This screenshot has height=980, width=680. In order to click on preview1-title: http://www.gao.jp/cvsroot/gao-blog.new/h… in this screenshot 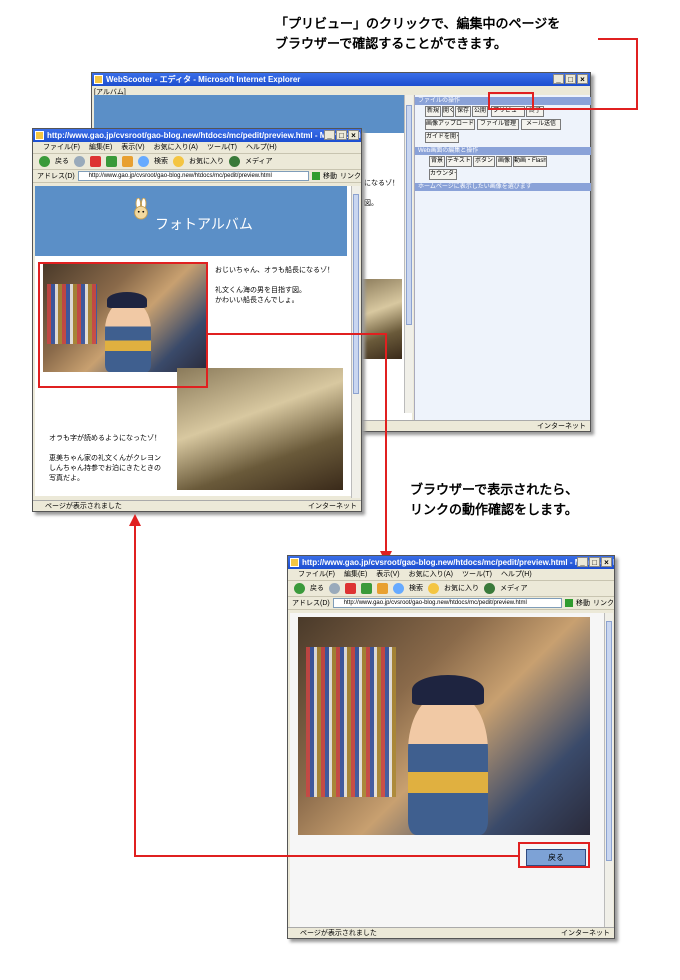, I will do `click(204, 135)`.